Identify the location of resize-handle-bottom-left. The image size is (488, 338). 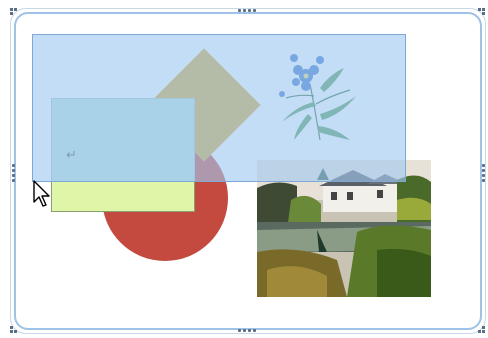
(15, 329).